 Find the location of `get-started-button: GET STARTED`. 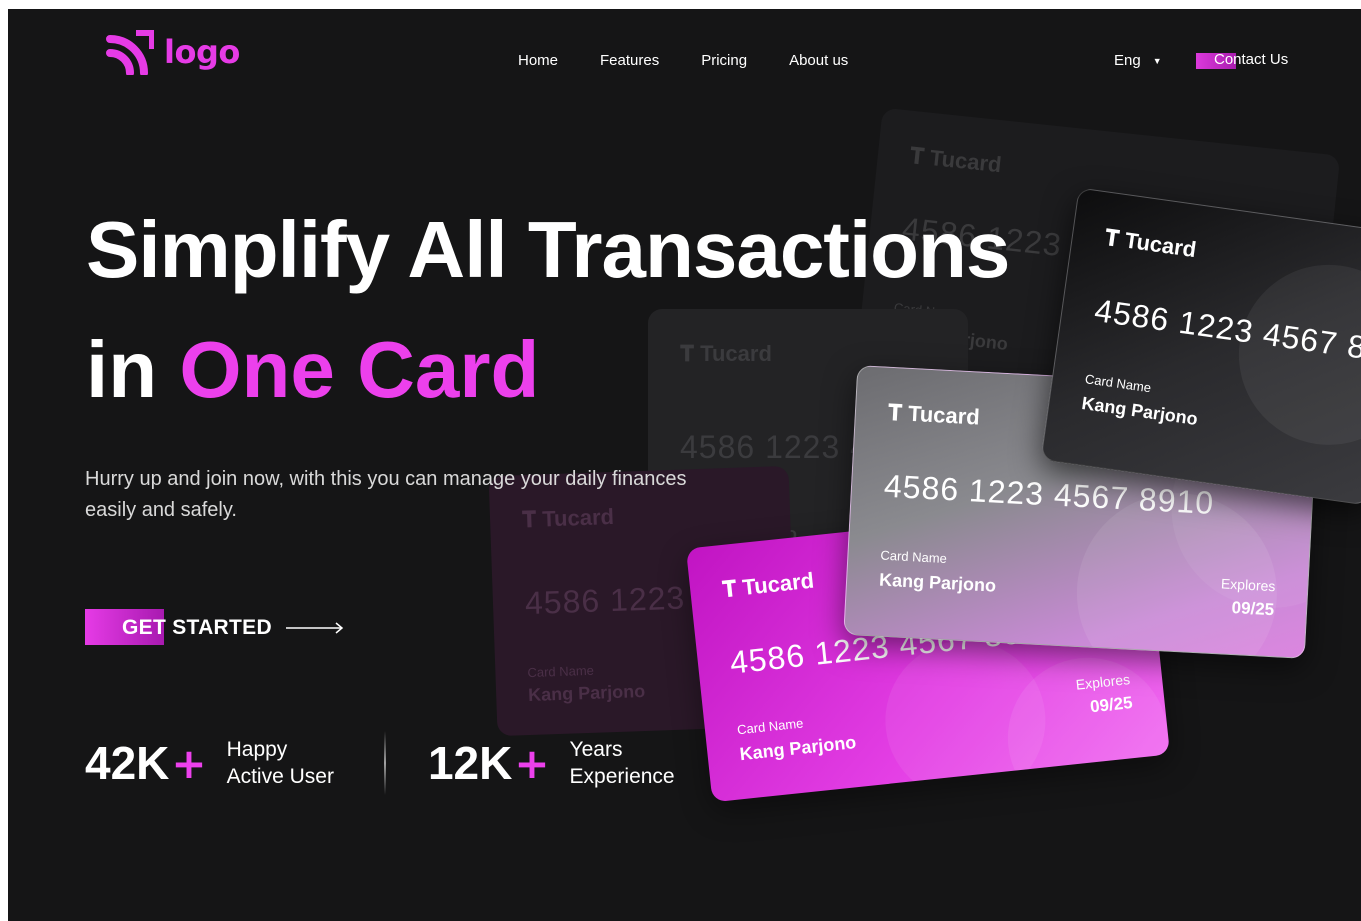

get-started-button: GET STARTED is located at coordinates (214, 627).